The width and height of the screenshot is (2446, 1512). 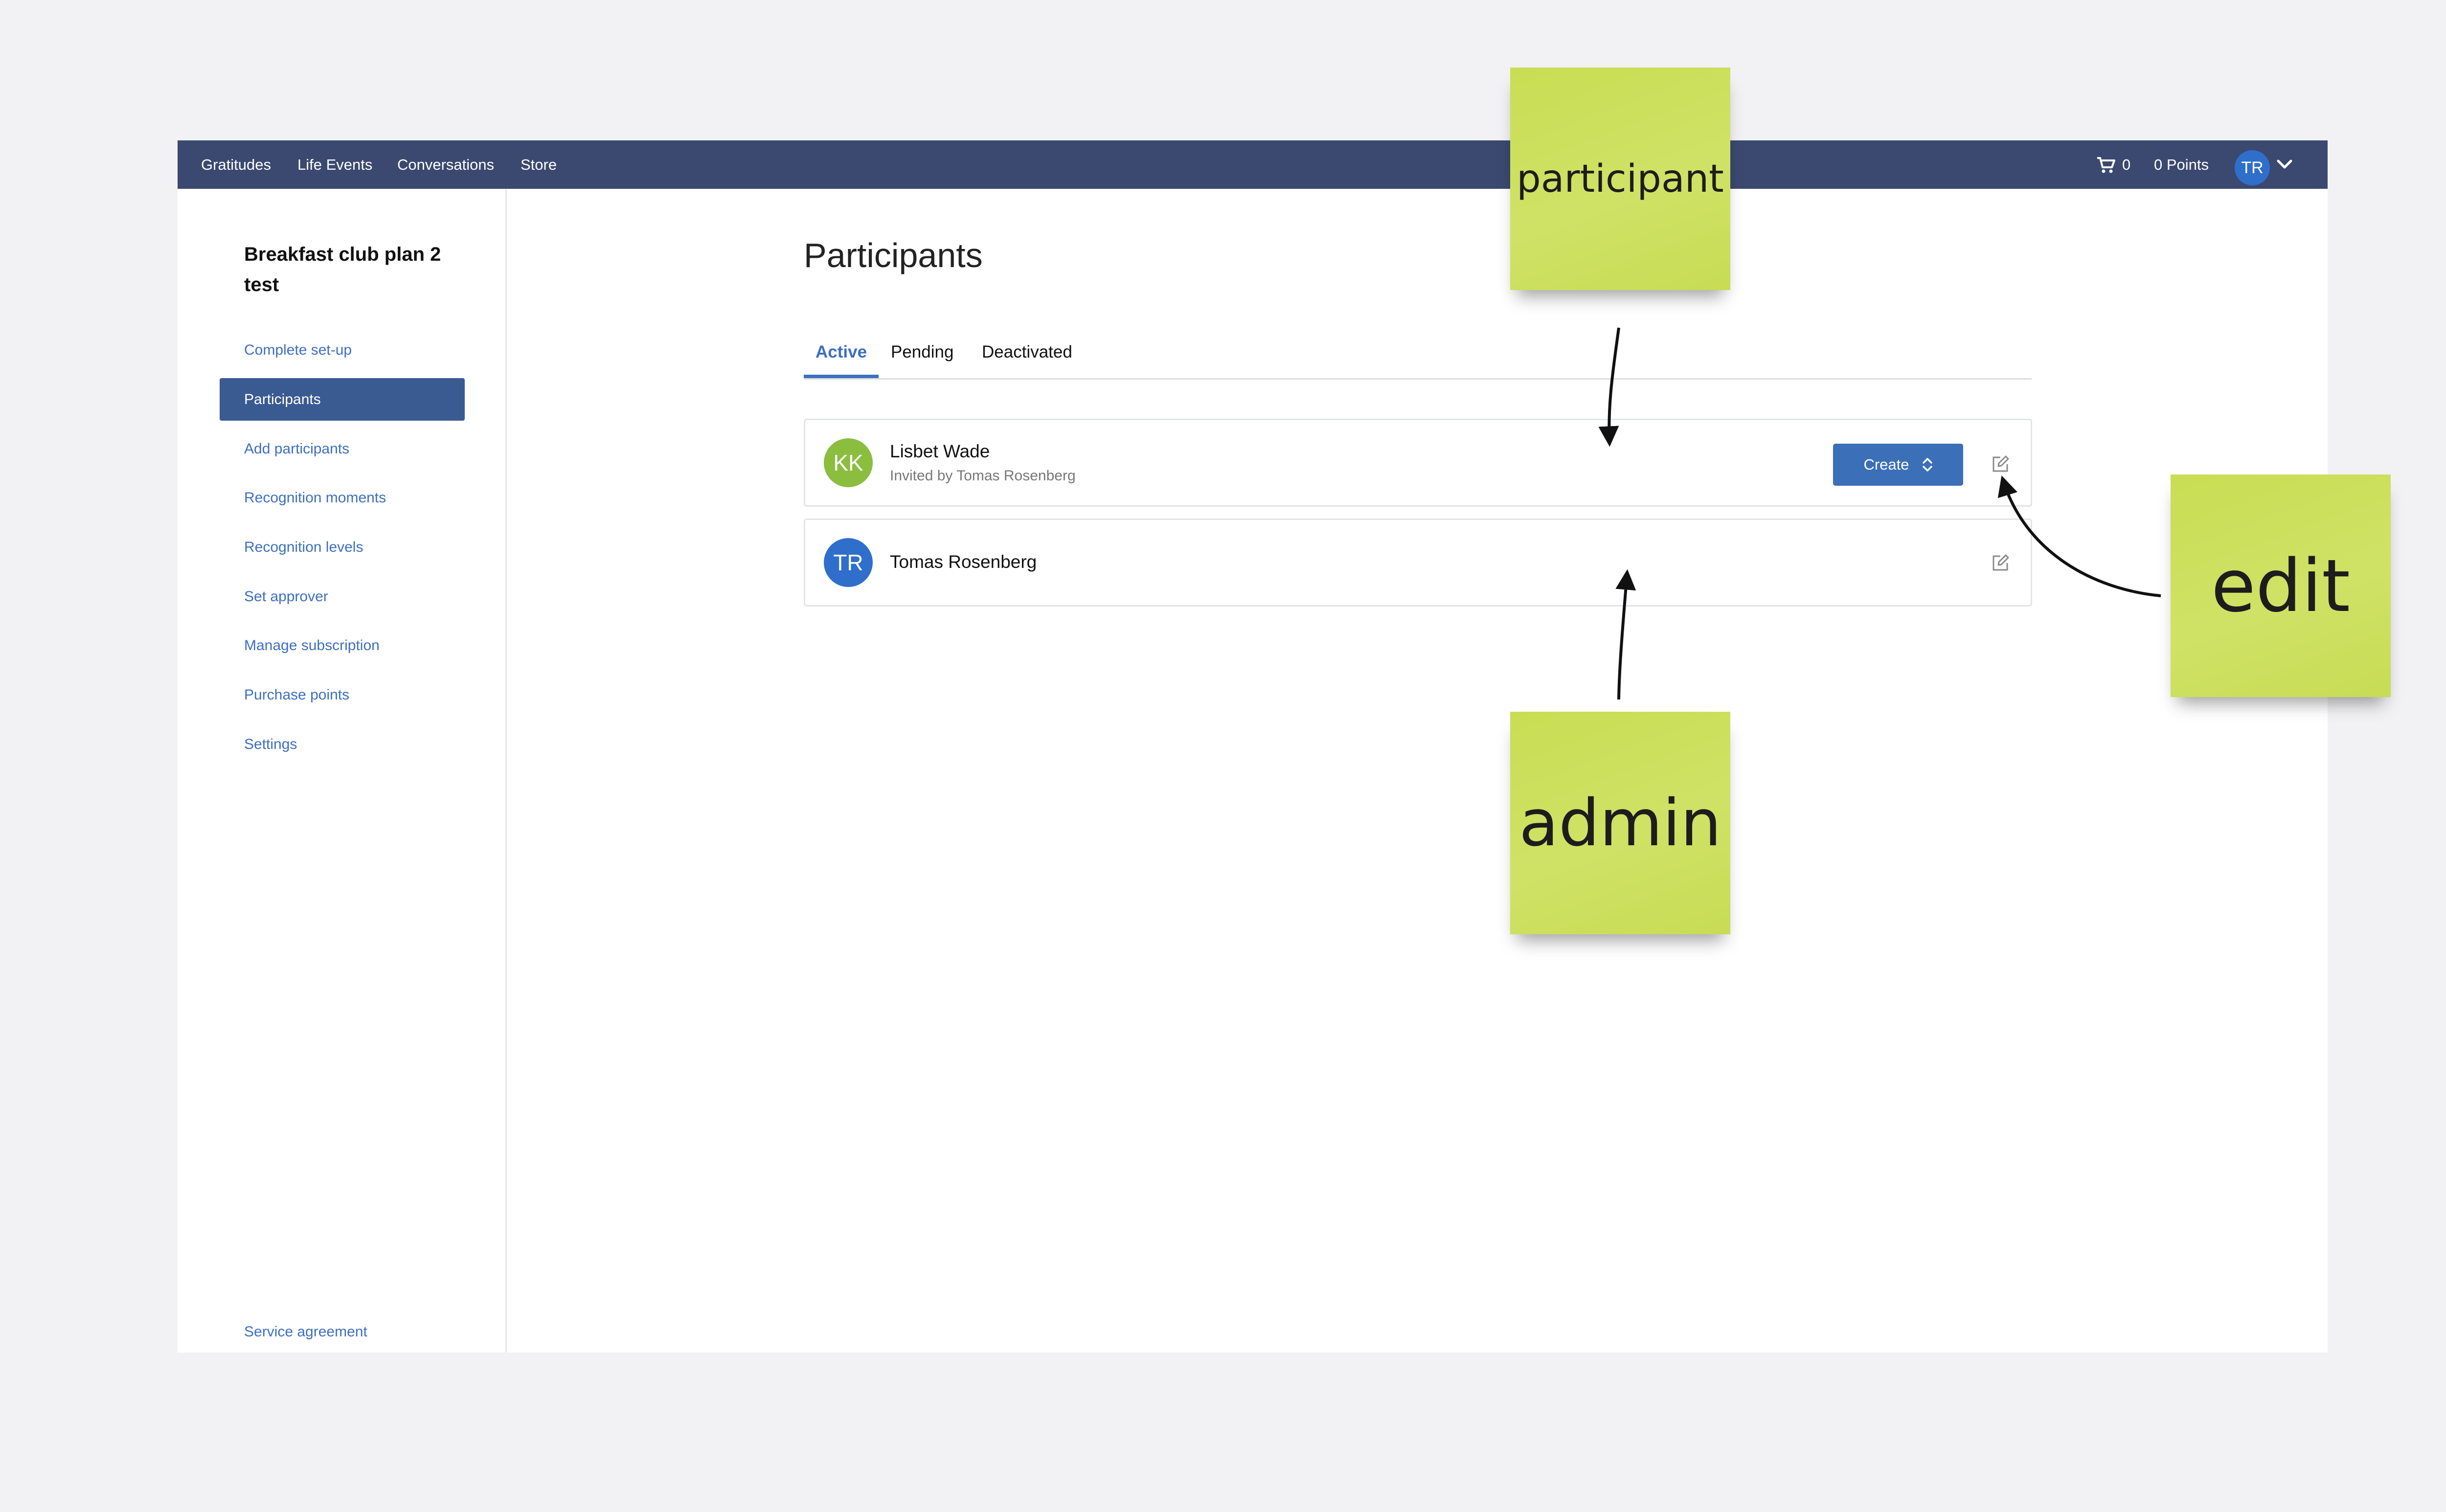 What do you see at coordinates (539, 164) in the screenshot?
I see `nav-store: Store` at bounding box center [539, 164].